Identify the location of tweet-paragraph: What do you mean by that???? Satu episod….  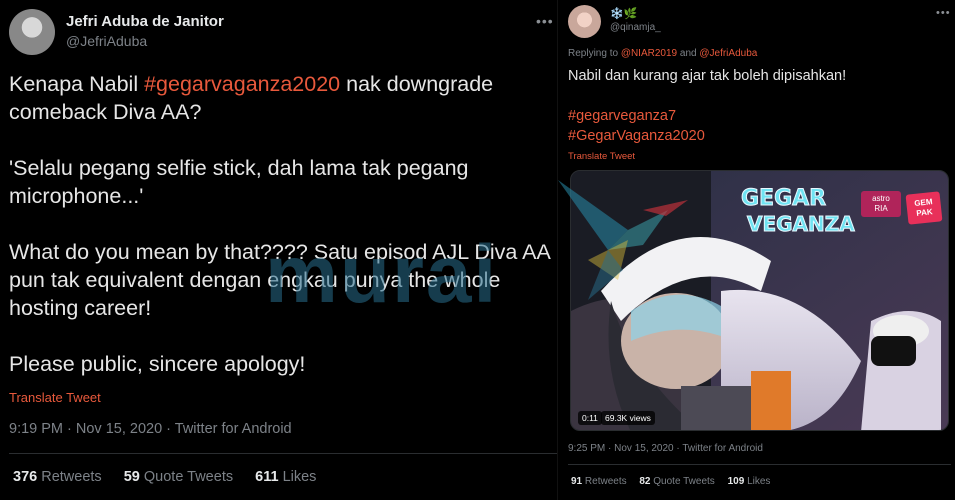
(279, 280).